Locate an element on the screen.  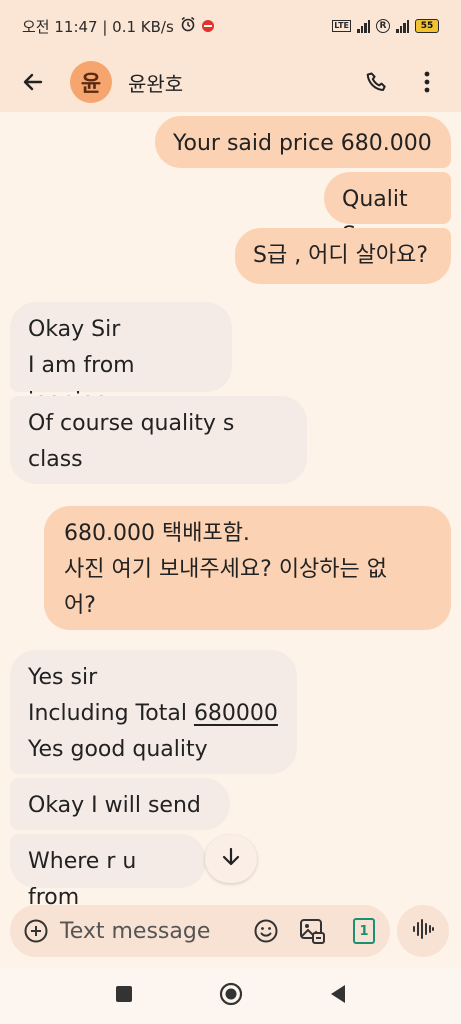
status-bar: 오전 11:47 | 0.1 KB/s LTE R 55 is located at coordinates (230, 26).